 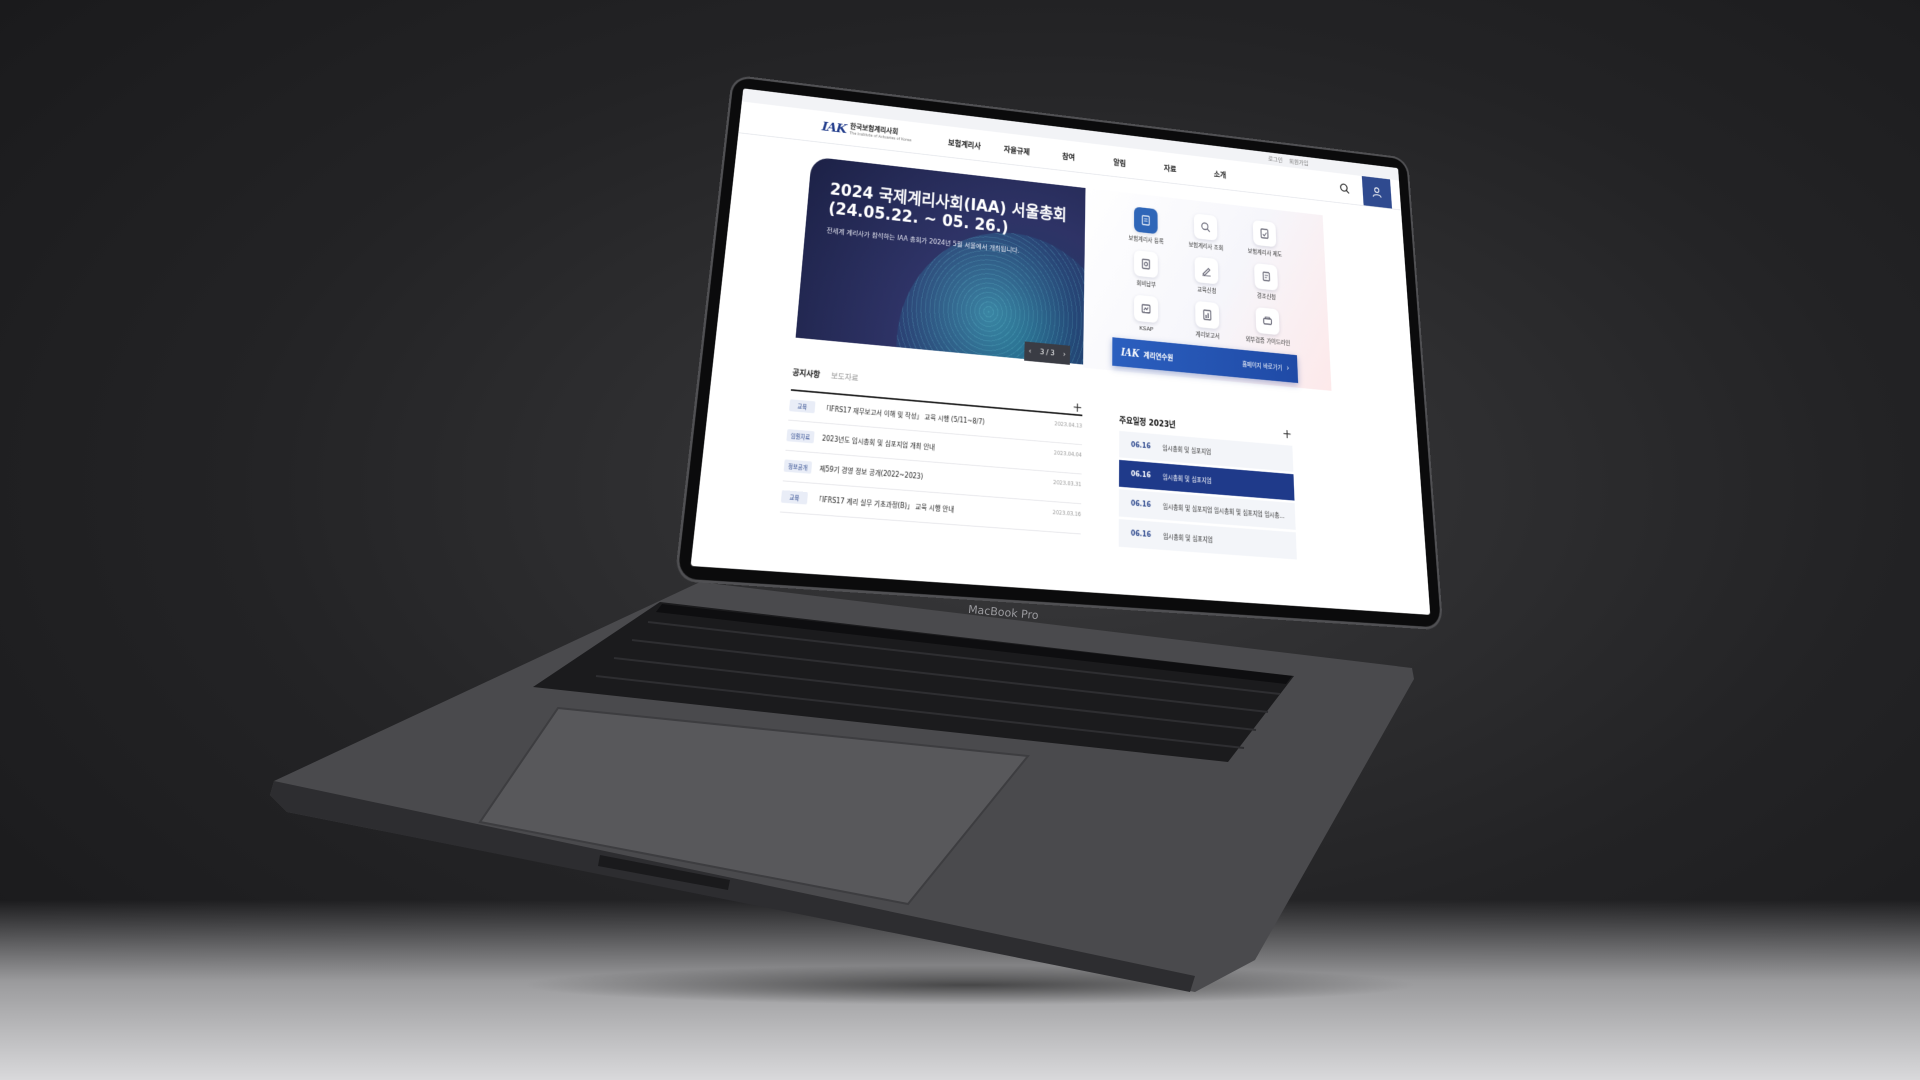 I want to click on ksap-icon, so click(x=1146, y=309).